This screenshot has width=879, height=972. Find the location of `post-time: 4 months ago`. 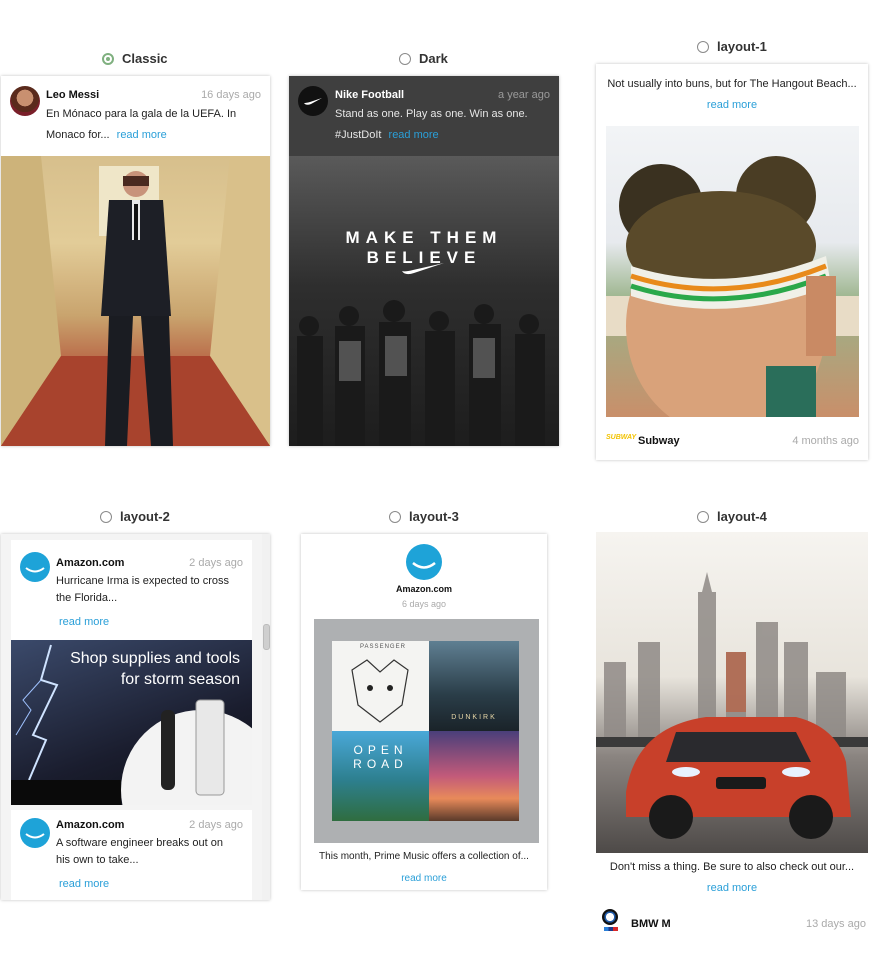

post-time: 4 months ago is located at coordinates (825, 441).